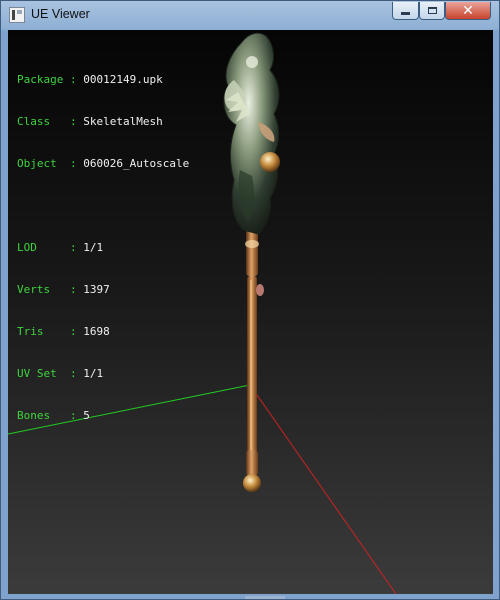 This screenshot has height=600, width=500. Describe the element at coordinates (90, 121) in the screenshot. I see `info-line-class: Class : SkeletalMesh` at that location.